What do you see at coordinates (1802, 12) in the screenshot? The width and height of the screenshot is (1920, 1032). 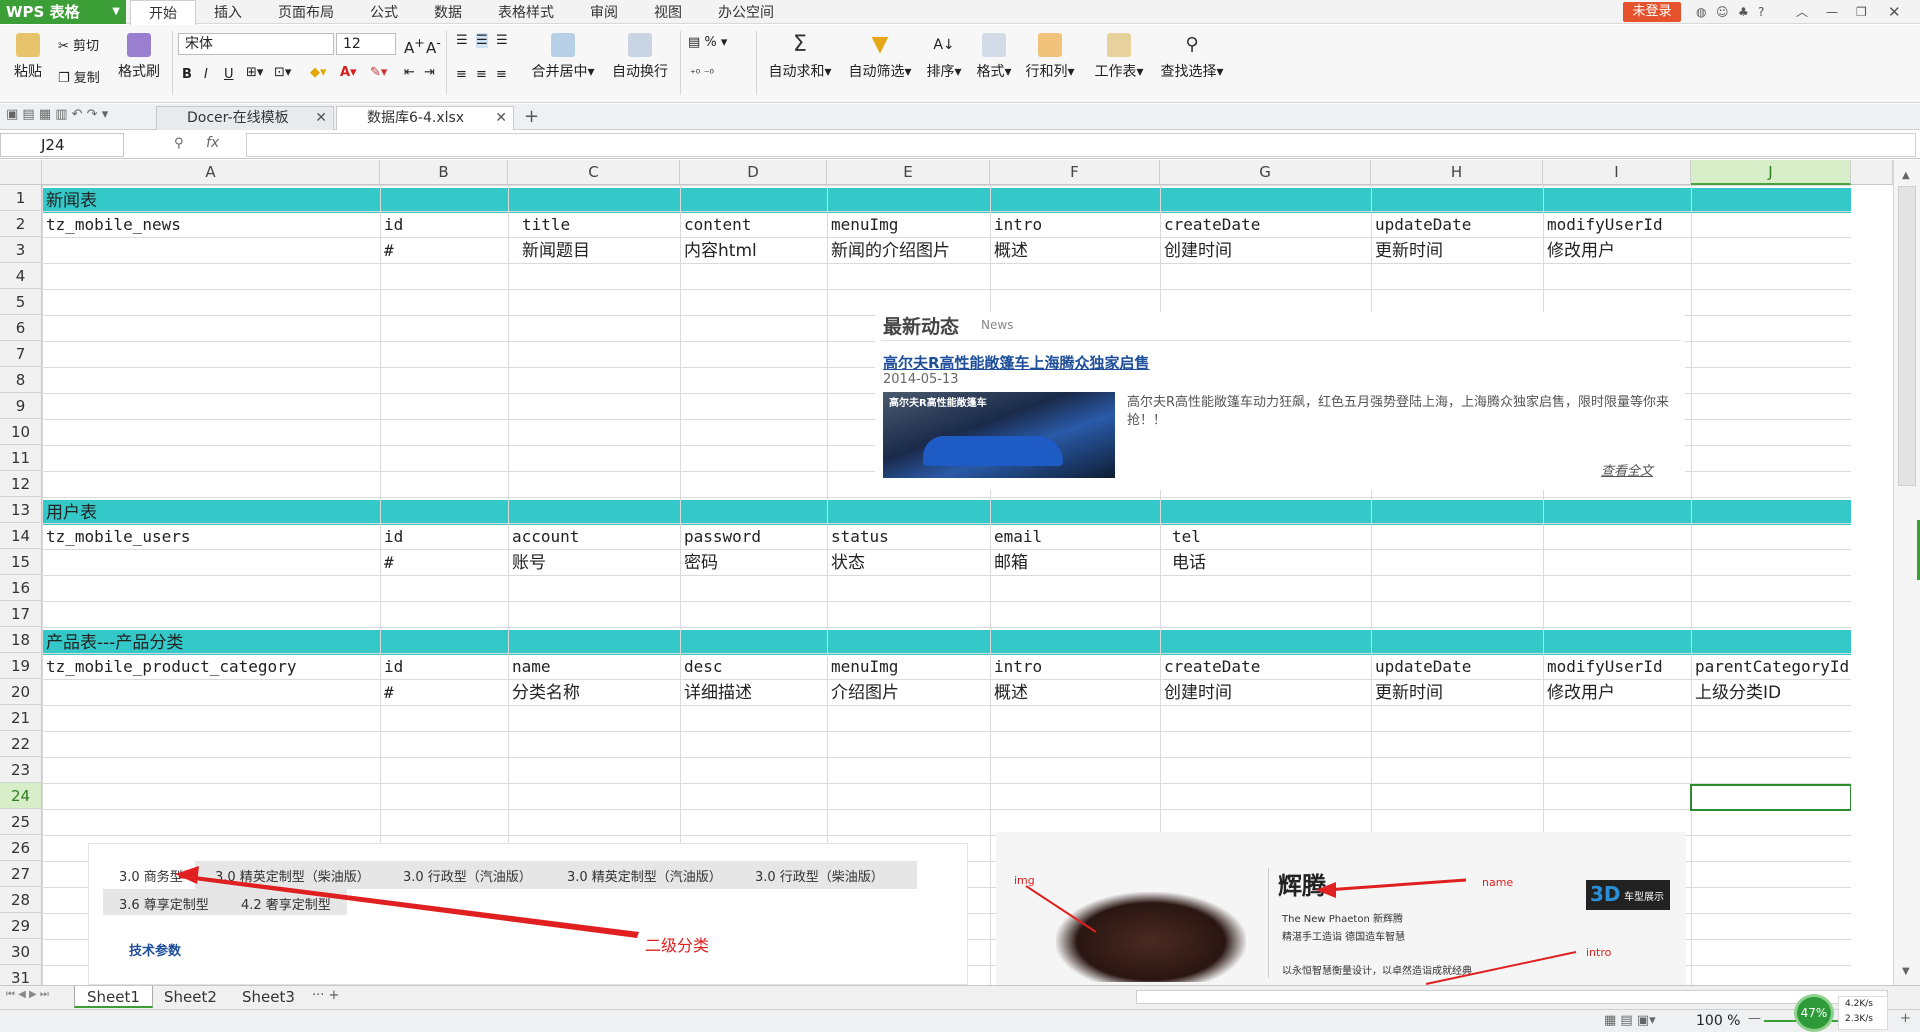 I see `collapse-ribbon-icon: ︿` at bounding box center [1802, 12].